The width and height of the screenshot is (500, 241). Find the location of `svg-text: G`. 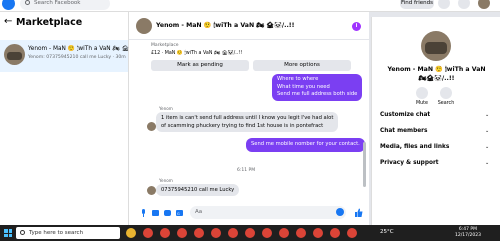

svg-text: G is located at coordinates (178, 214).